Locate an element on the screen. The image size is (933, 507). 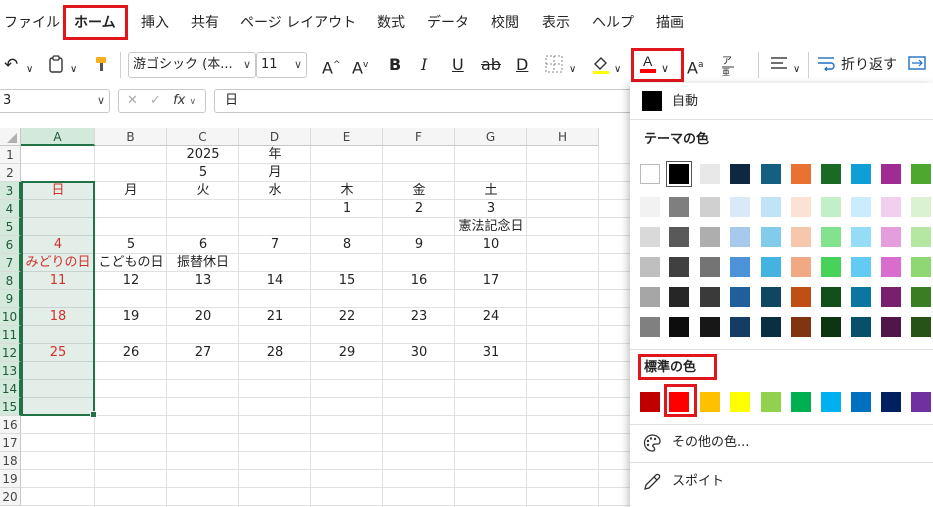
font-name-select: 游ゴシック (本... ∨ is located at coordinates (192, 65).